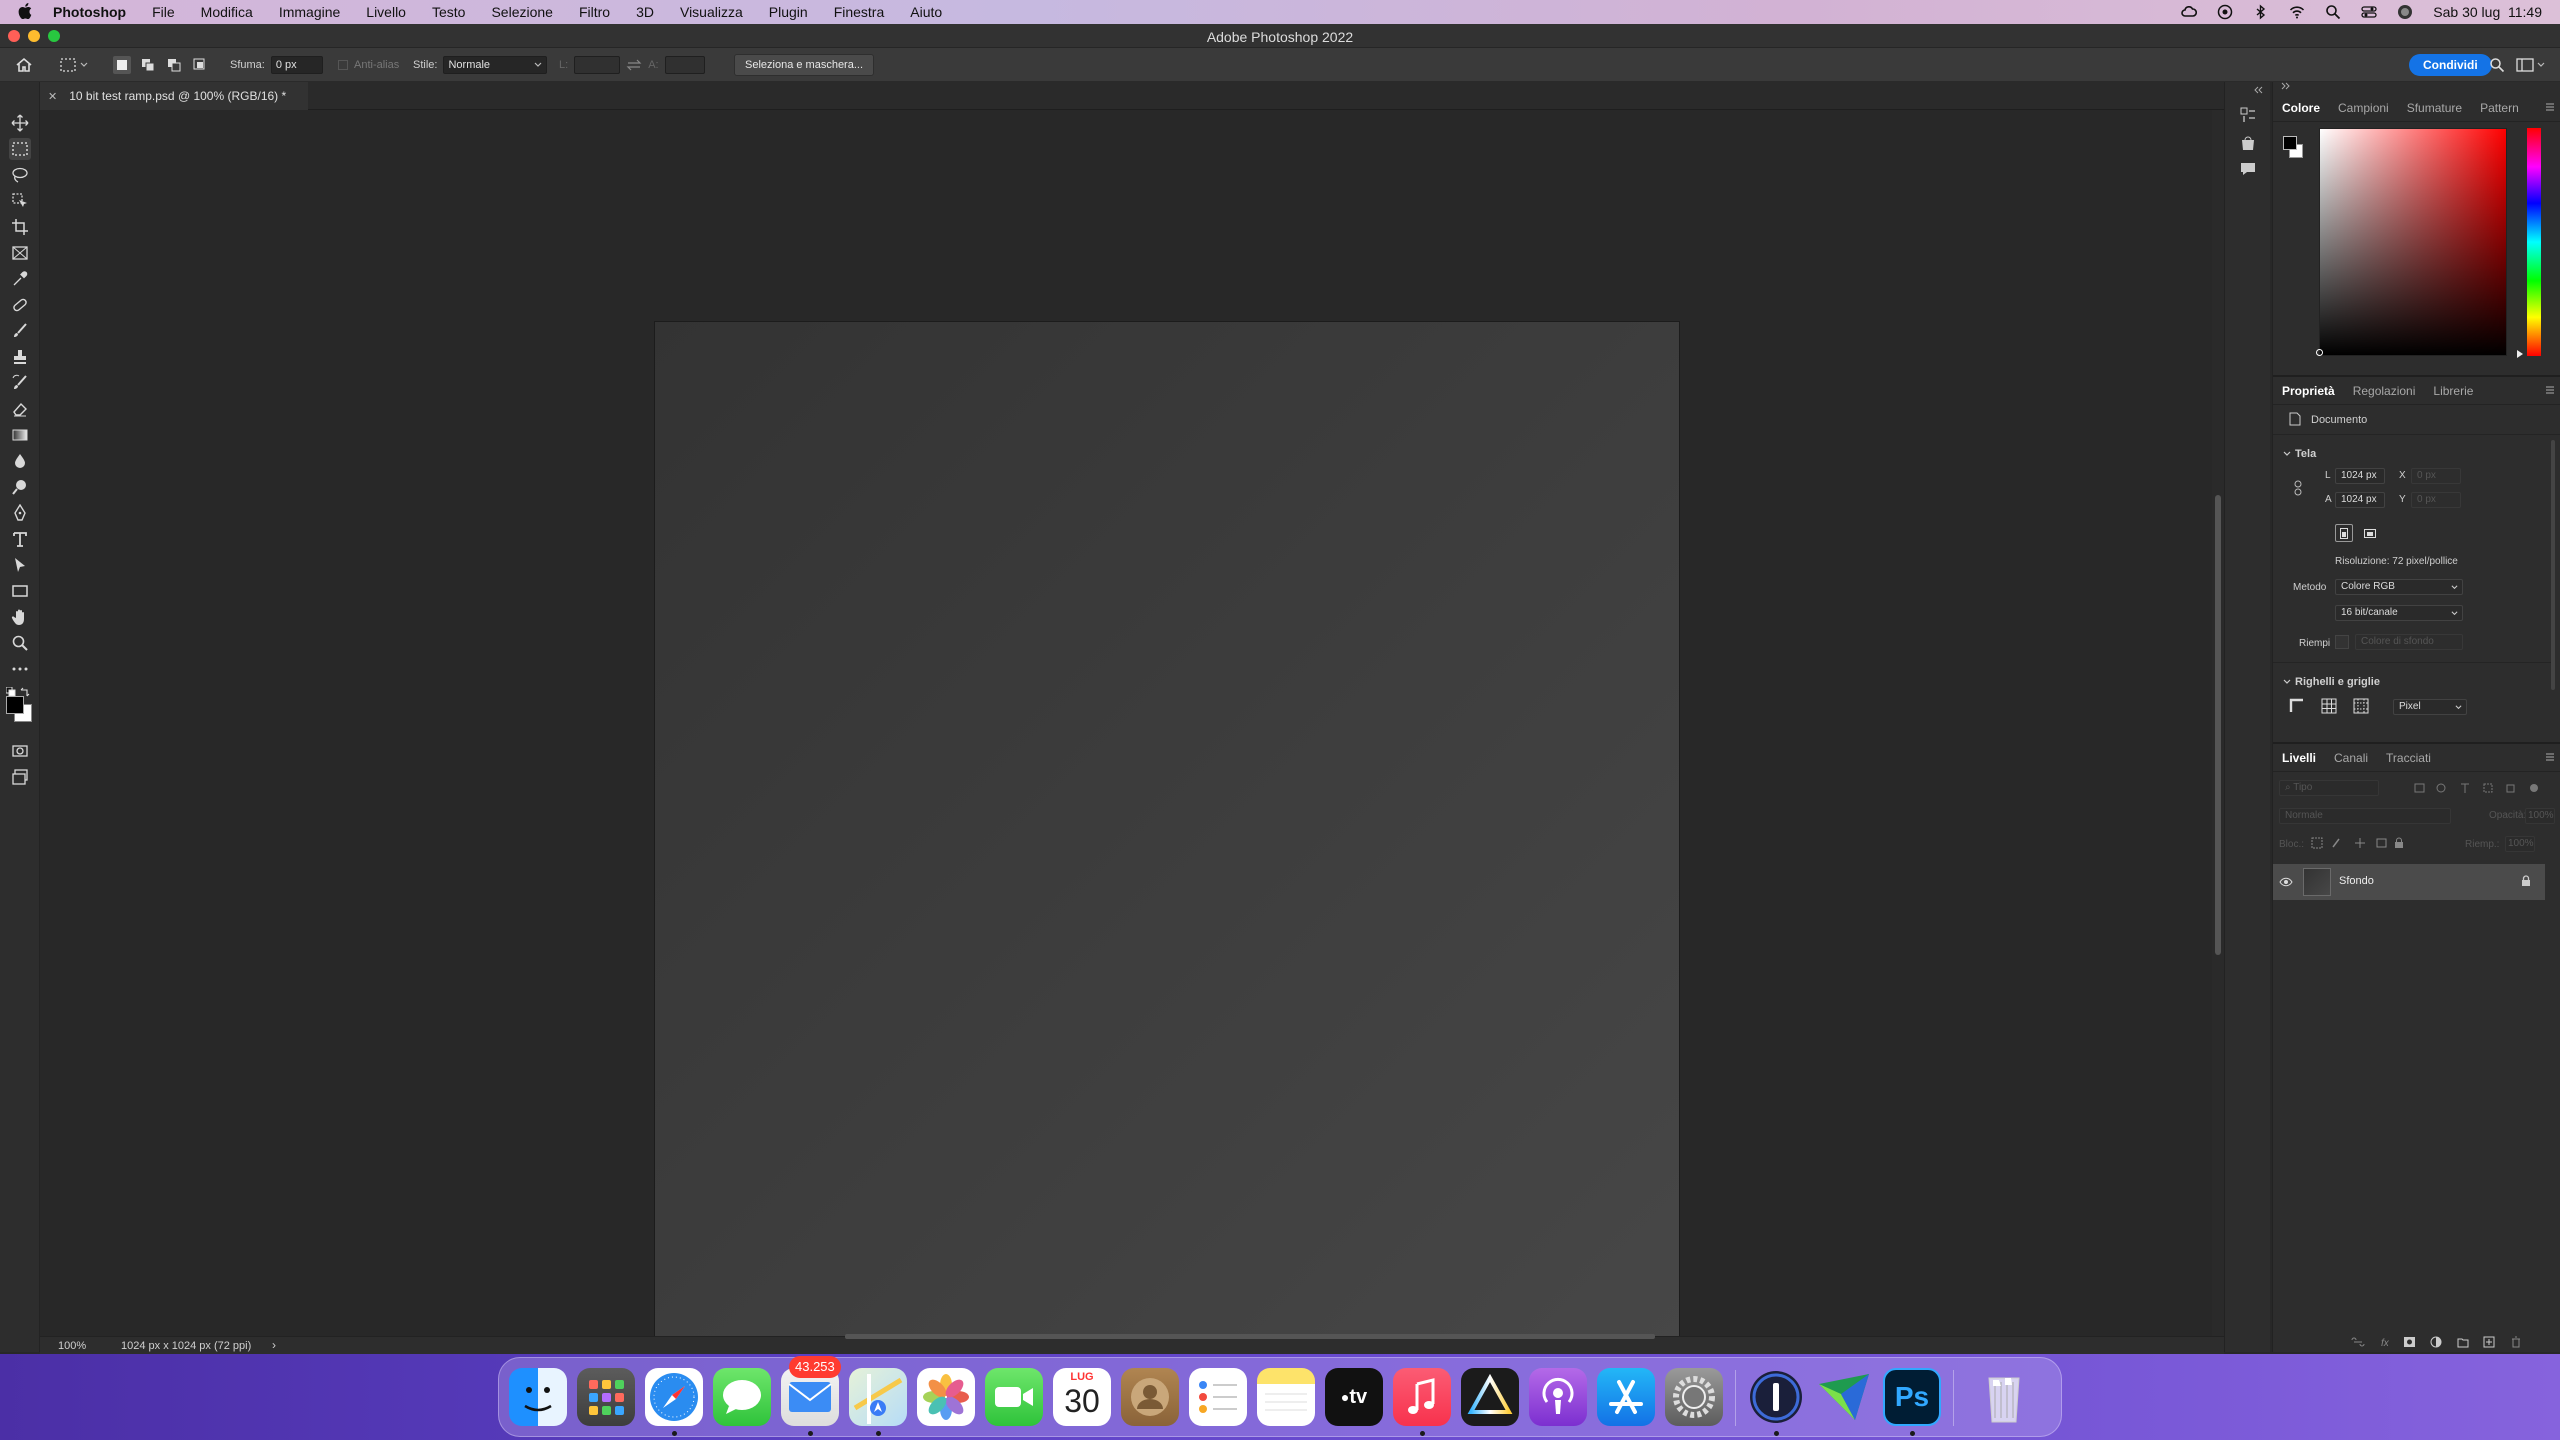 The width and height of the screenshot is (2560, 1440). Describe the element at coordinates (20, 279) in the screenshot. I see `eyedropper-tool` at that location.